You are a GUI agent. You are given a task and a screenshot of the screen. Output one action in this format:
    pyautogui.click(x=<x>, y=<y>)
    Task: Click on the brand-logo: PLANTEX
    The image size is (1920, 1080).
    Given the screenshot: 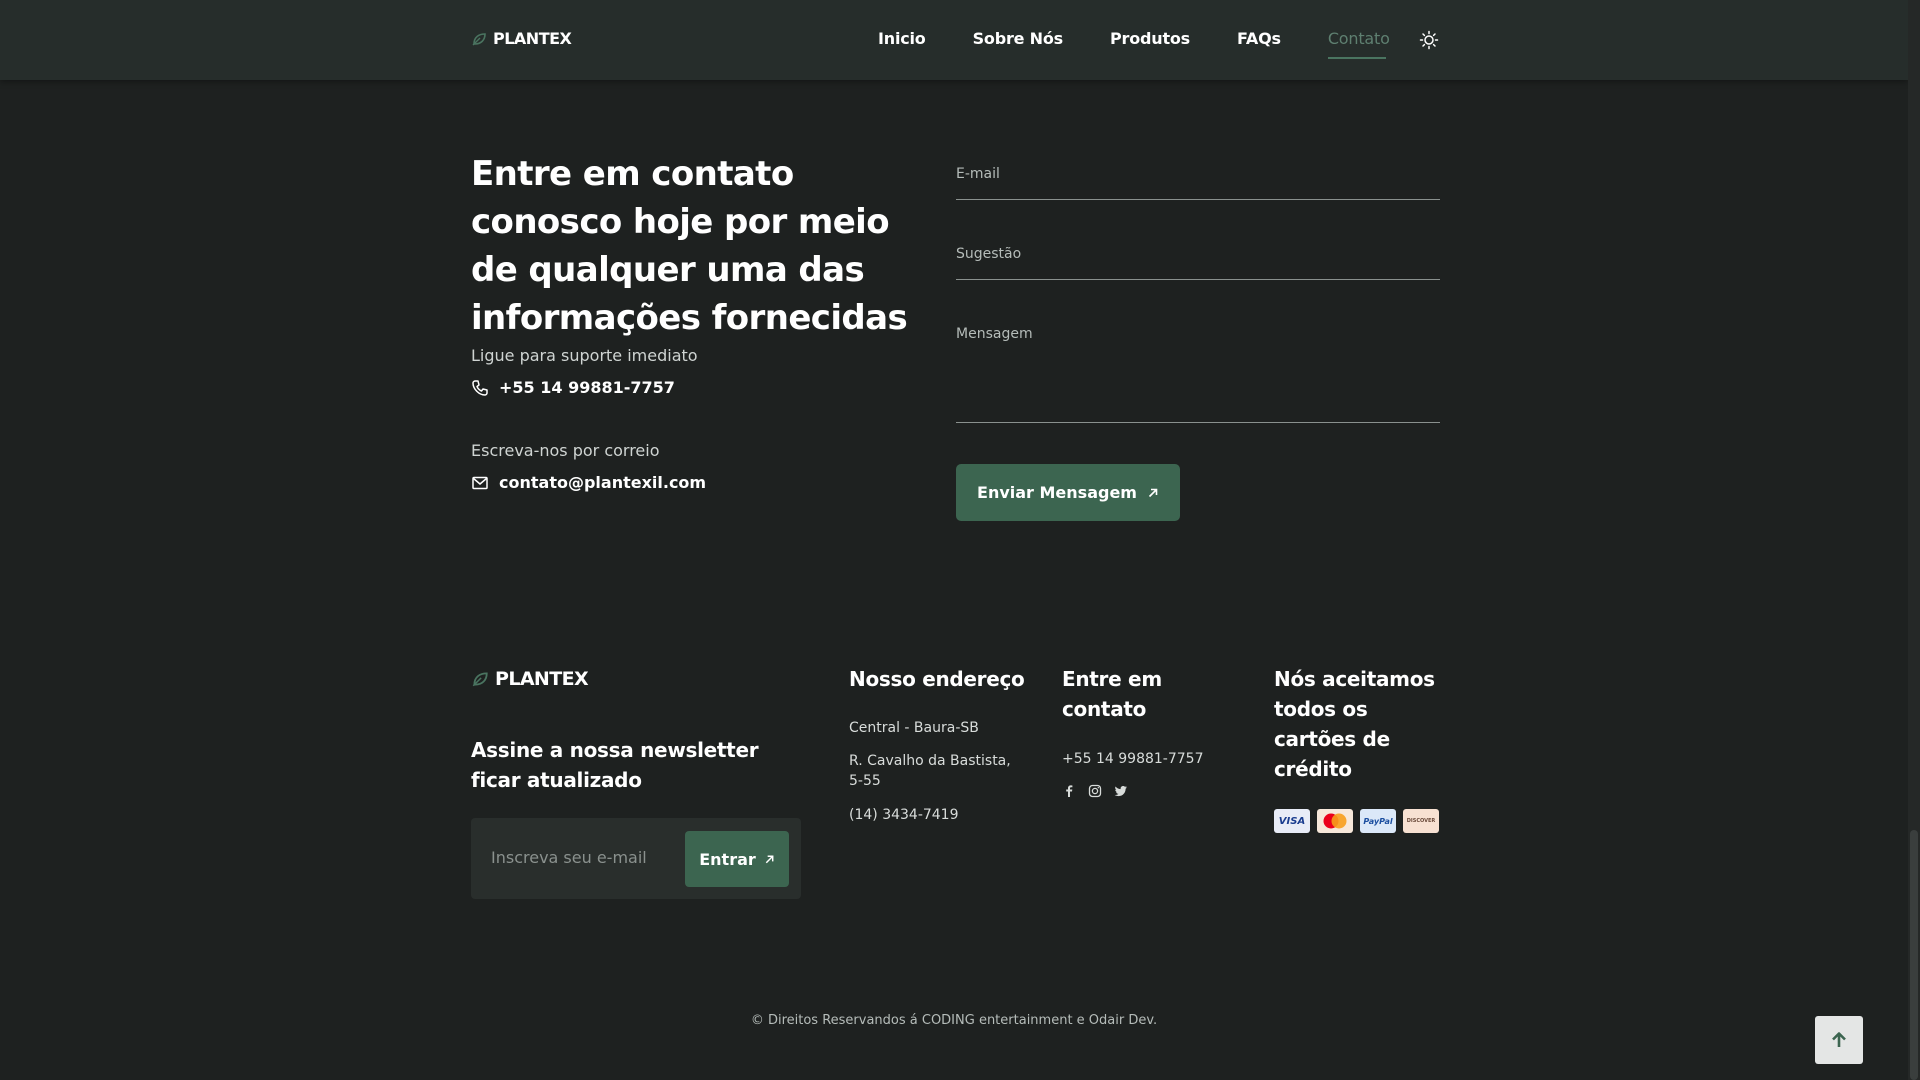 What is the action you would take?
    pyautogui.click(x=521, y=38)
    